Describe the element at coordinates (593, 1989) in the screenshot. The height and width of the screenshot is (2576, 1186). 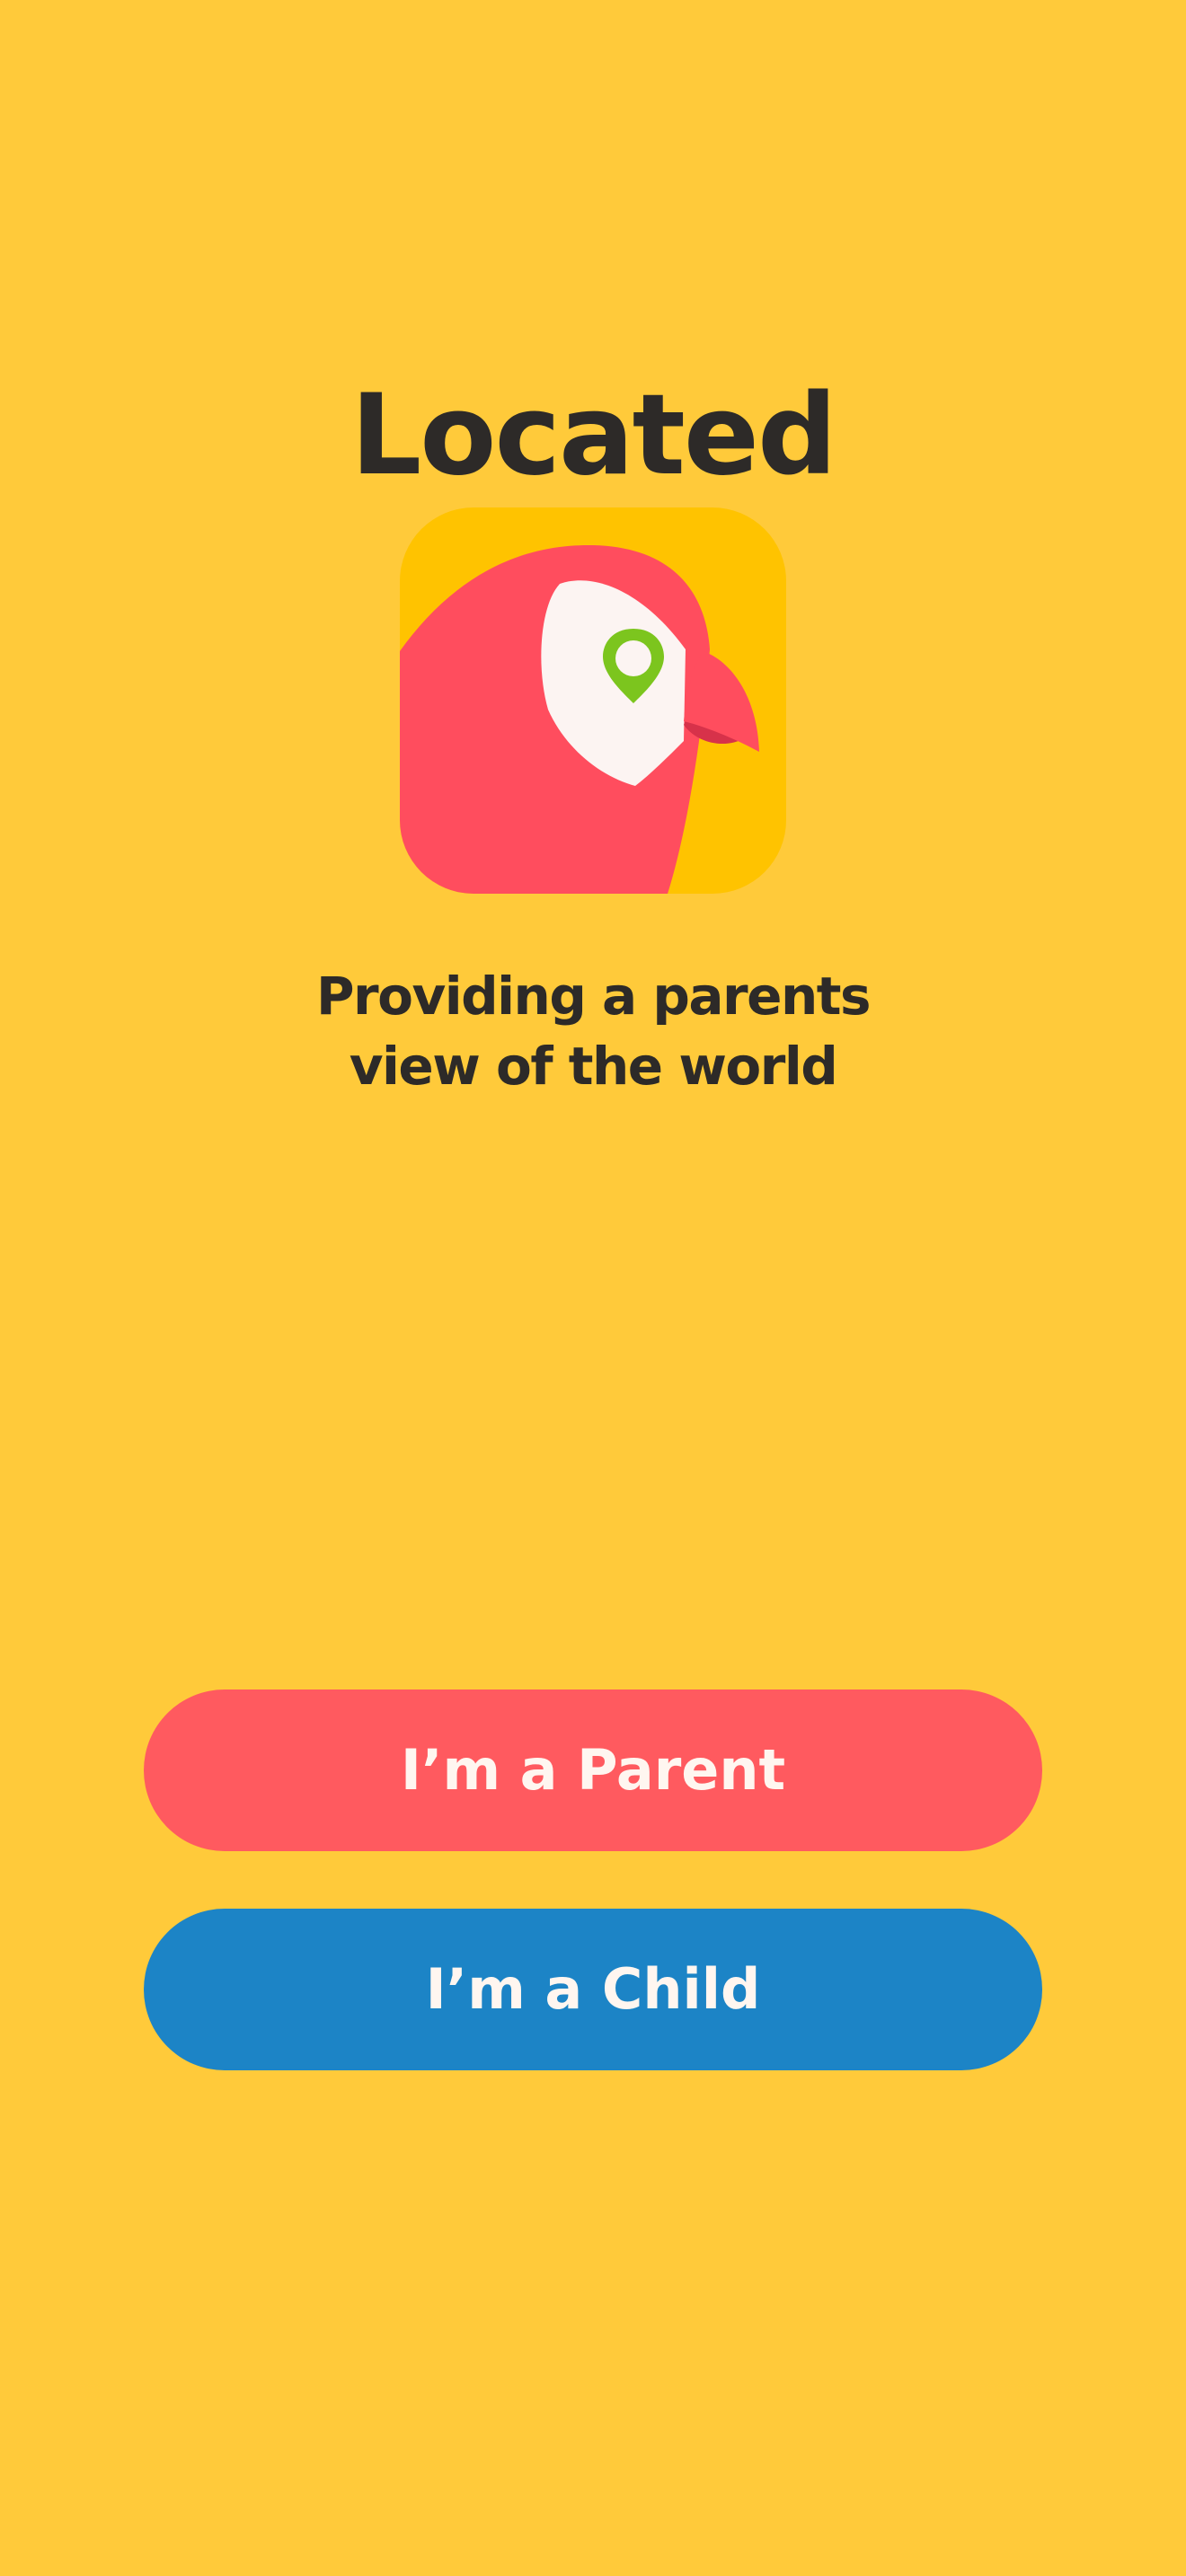
I see `child-button: I’m a Child` at that location.